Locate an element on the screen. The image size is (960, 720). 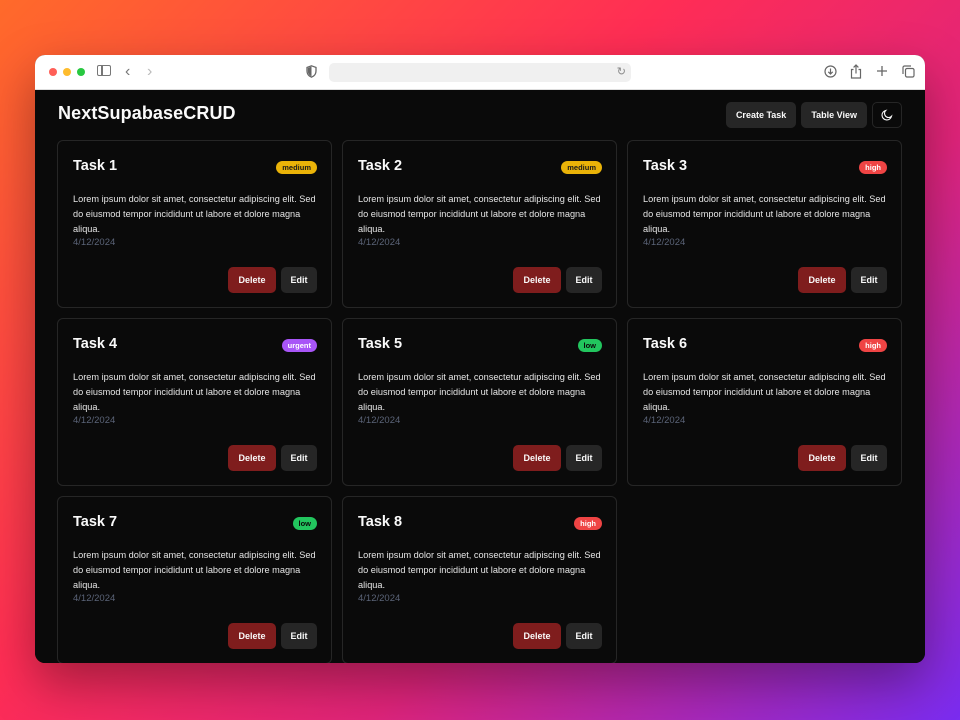
download-icon is located at coordinates (830, 71).